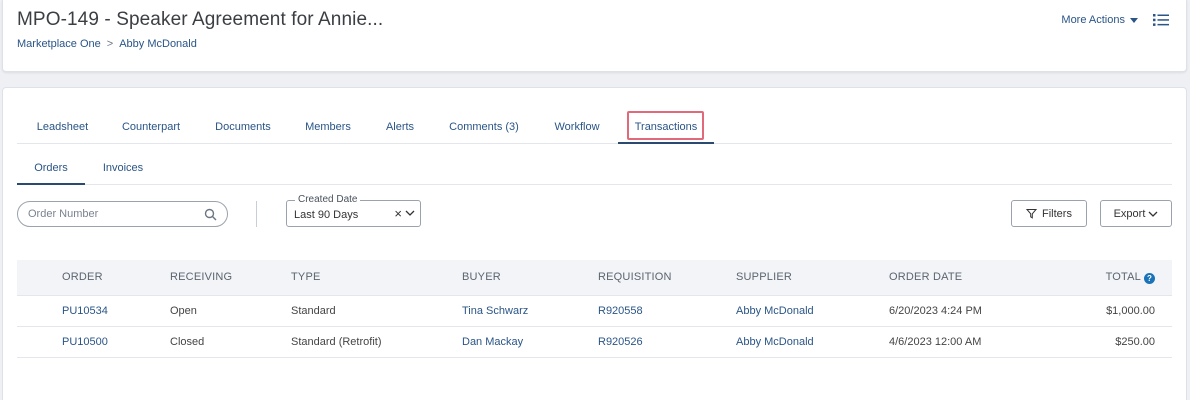  Describe the element at coordinates (666, 128) in the screenshot. I see `tab-transactions: Transactions` at that location.